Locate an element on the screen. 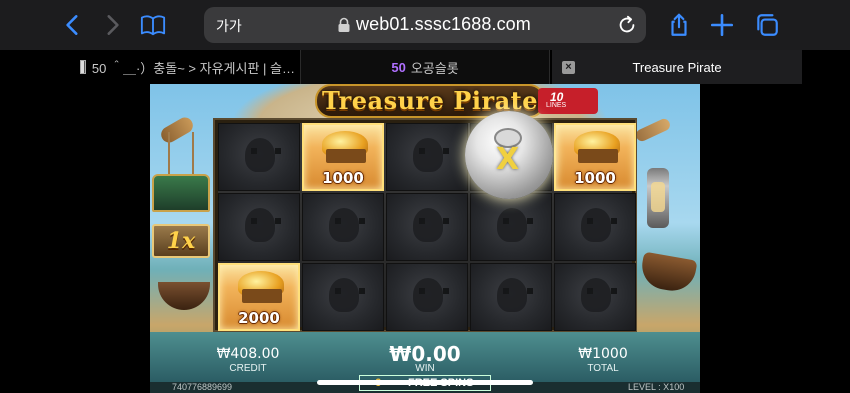 The width and height of the screenshot is (850, 393). tab-label: 오공슬롯 is located at coordinates (434, 68).